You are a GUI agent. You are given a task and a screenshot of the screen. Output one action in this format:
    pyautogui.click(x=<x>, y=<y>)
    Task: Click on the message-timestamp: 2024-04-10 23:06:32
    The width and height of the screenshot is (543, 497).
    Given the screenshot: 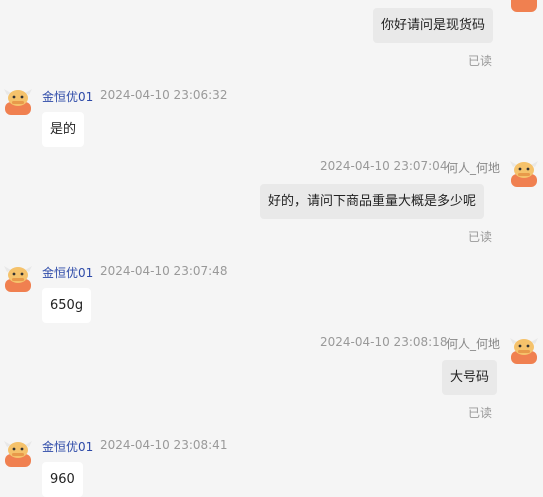 What is the action you would take?
    pyautogui.click(x=164, y=95)
    